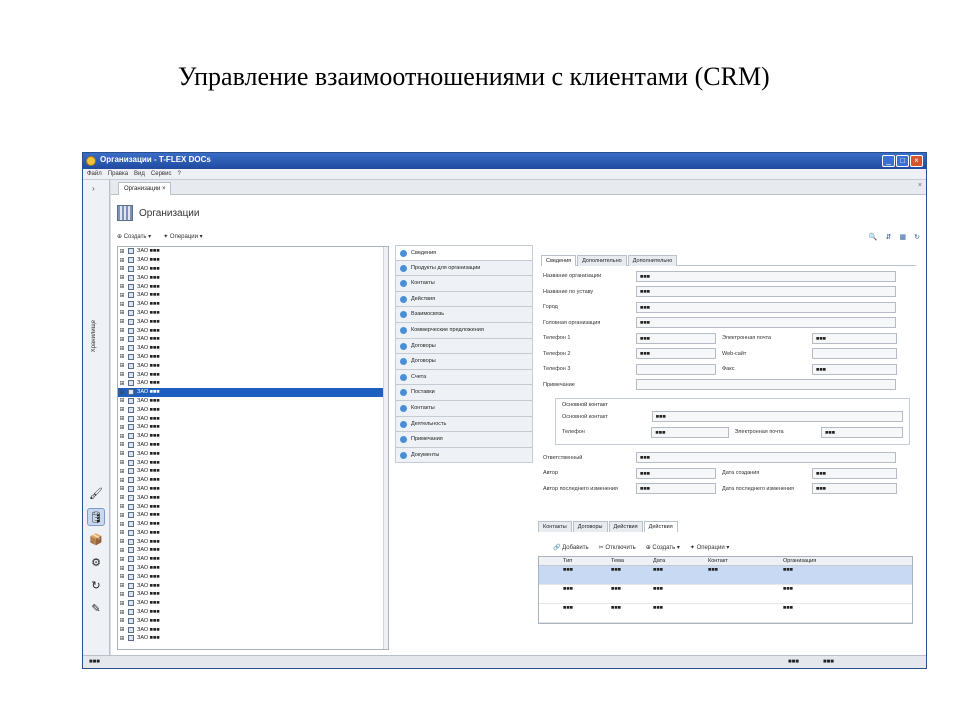 The width and height of the screenshot is (960, 720). Describe the element at coordinates (464, 424) in the screenshot. I see `section-item: Деятельность` at that location.